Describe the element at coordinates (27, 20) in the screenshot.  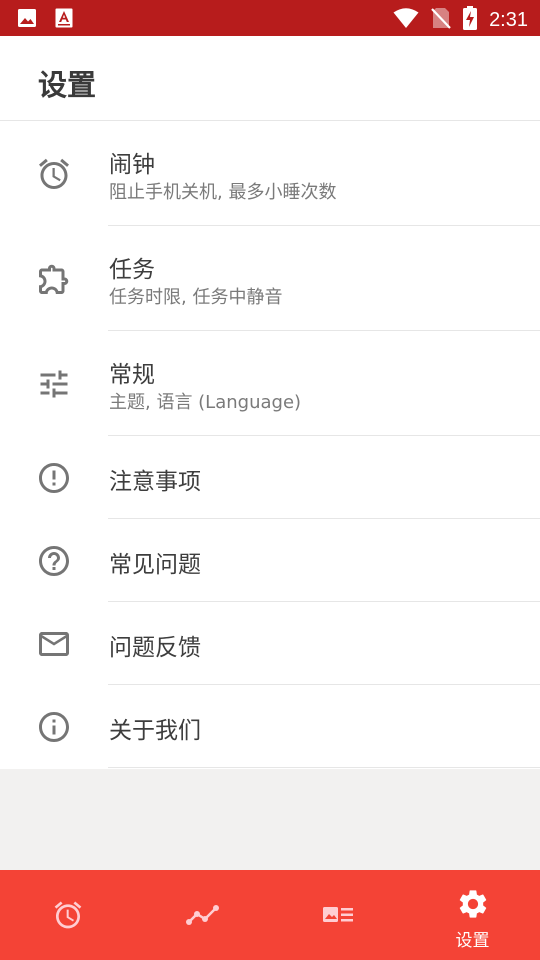
I see `gallery-icon` at that location.